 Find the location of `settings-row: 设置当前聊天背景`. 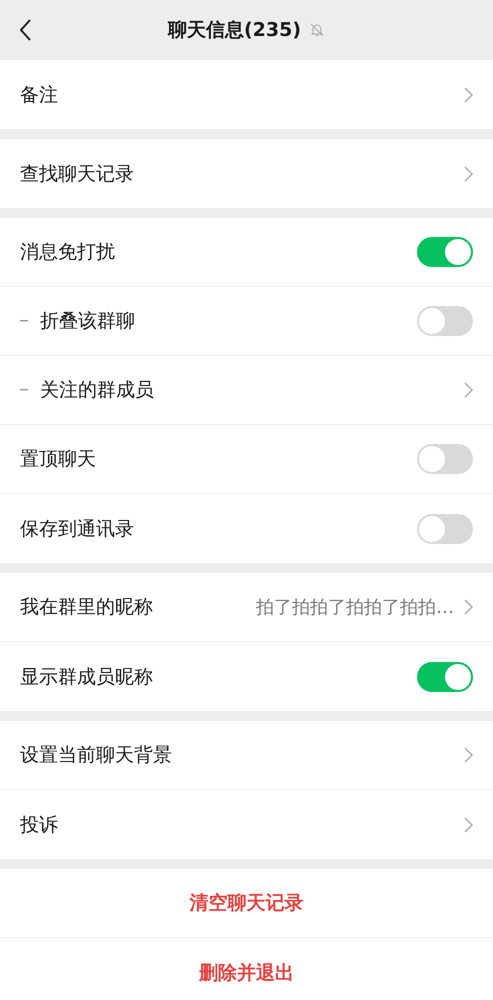

settings-row: 设置当前聊天背景 is located at coordinates (246, 755).